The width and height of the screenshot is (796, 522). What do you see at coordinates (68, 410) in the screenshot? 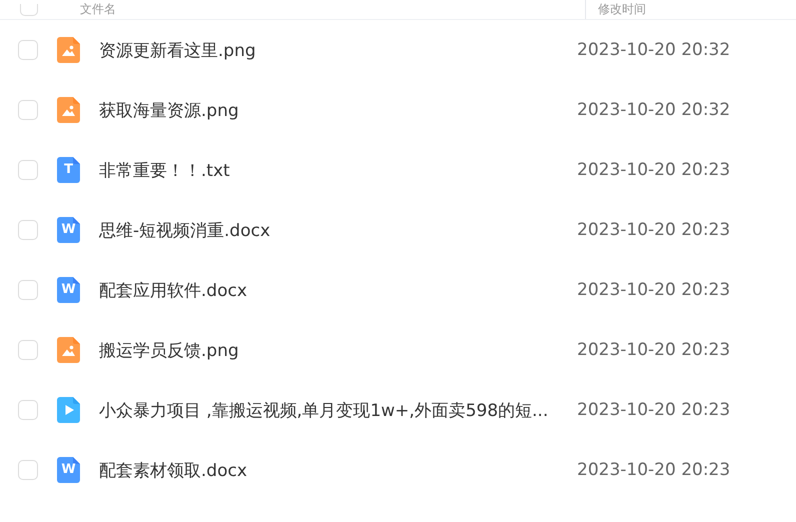
I see `video-file-icon` at bounding box center [68, 410].